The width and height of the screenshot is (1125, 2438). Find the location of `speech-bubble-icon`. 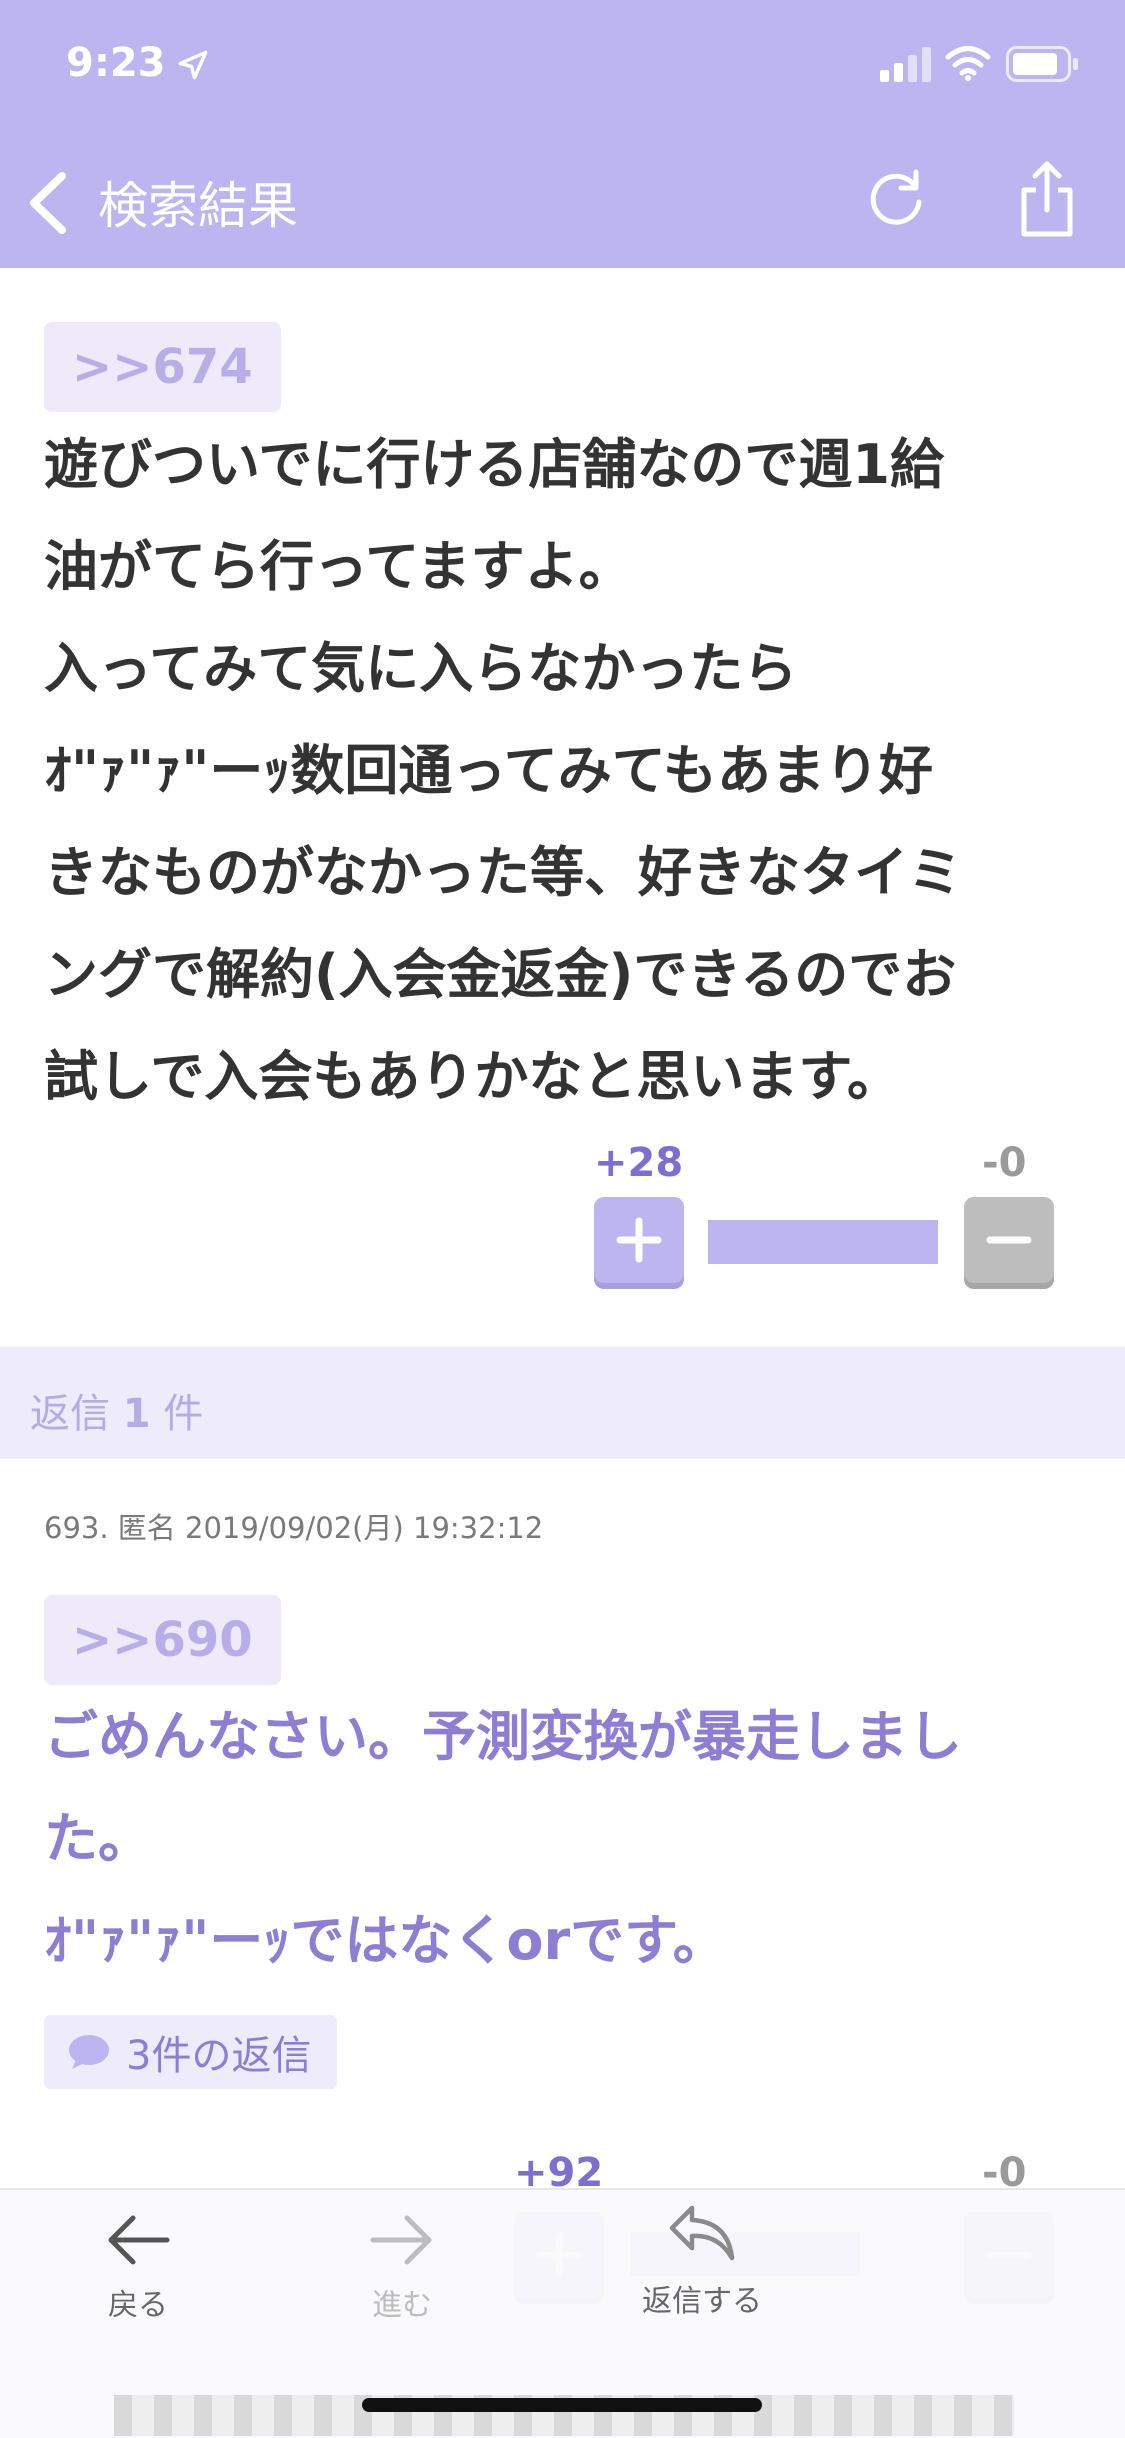

speech-bubble-icon is located at coordinates (89, 2052).